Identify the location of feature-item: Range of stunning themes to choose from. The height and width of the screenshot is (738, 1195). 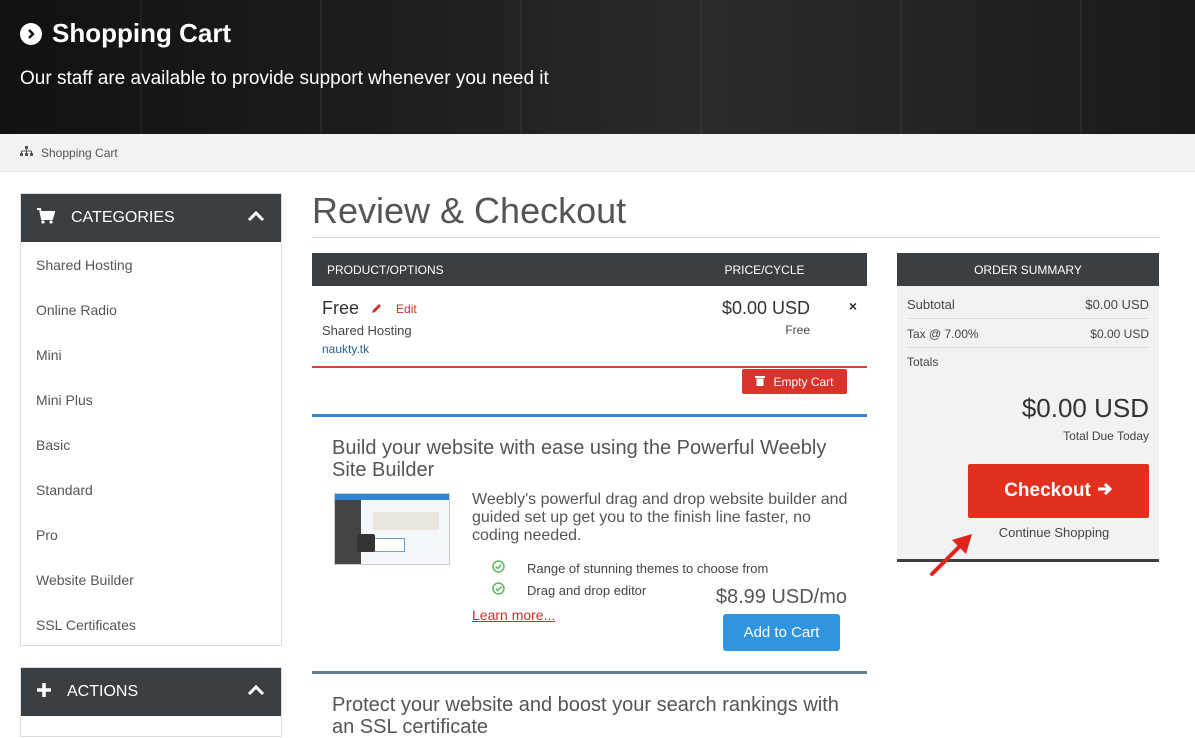
(630, 568).